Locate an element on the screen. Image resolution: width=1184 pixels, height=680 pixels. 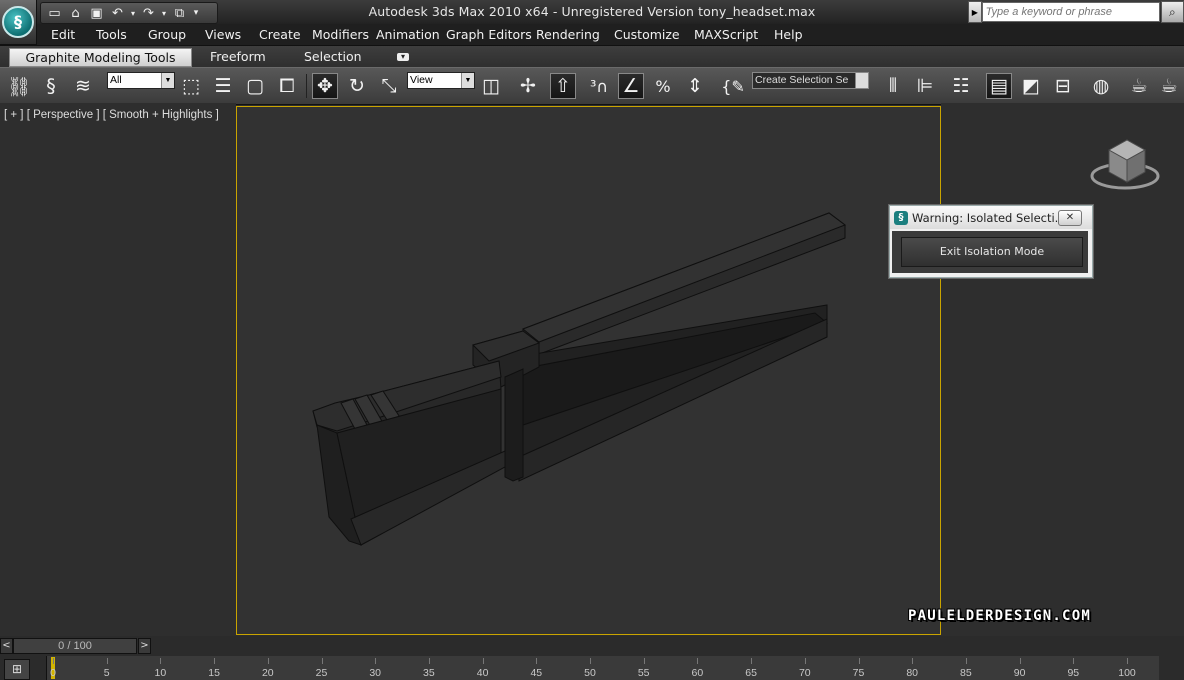
quick-access-toolbar: ▭ ⌂ ▣ ↶ ▾ ↷ ▾ ⧉ ▾ is located at coordinates (129, 13).